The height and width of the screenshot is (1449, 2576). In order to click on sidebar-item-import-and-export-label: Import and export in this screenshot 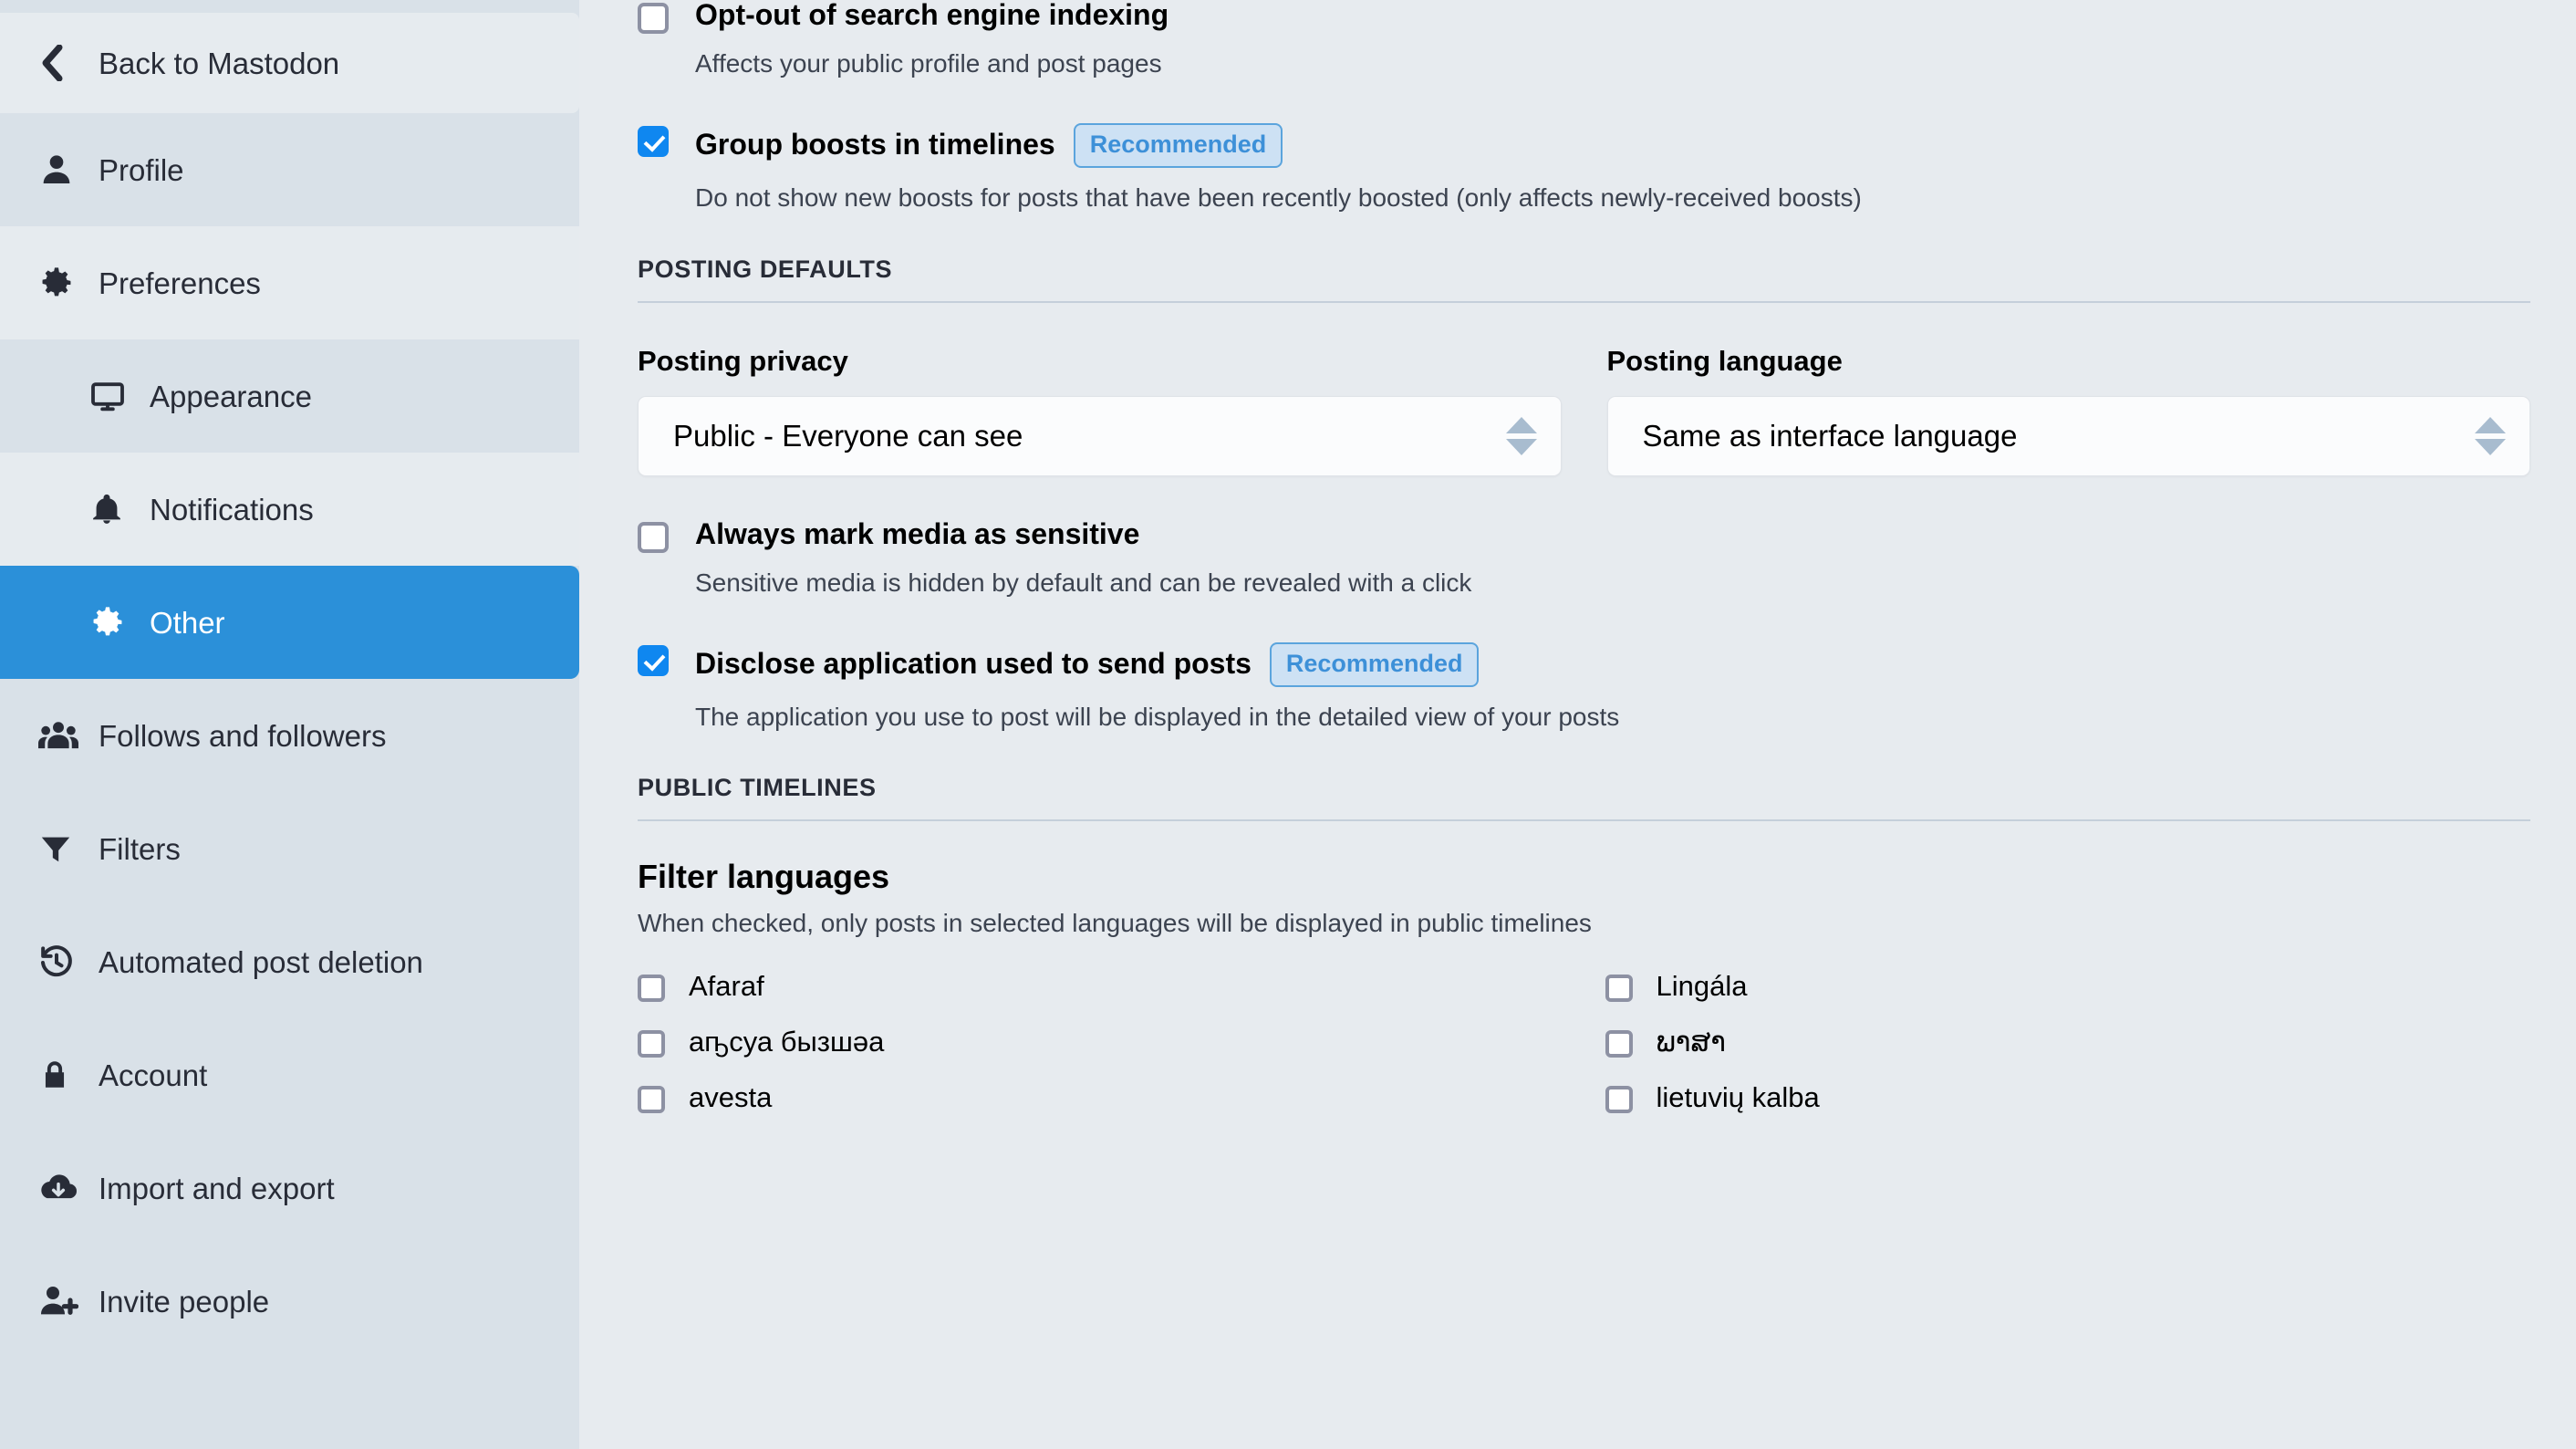, I will do `click(217, 1188)`.